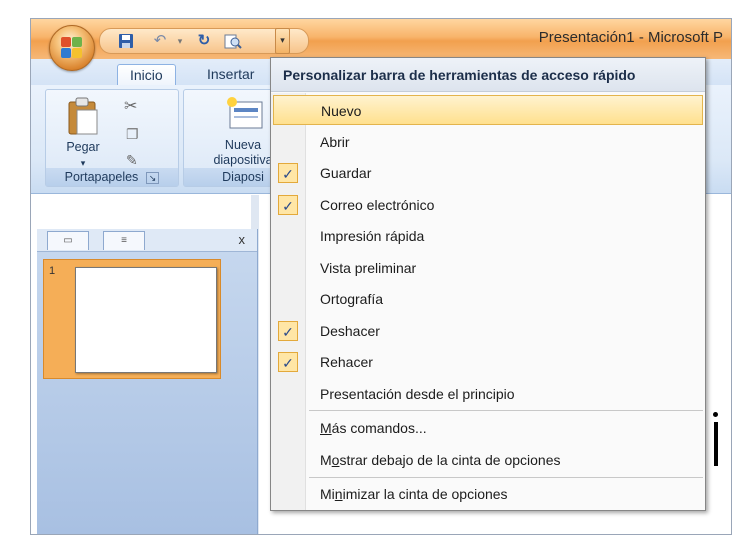  What do you see at coordinates (83, 116) in the screenshot?
I see `paste-icon` at bounding box center [83, 116].